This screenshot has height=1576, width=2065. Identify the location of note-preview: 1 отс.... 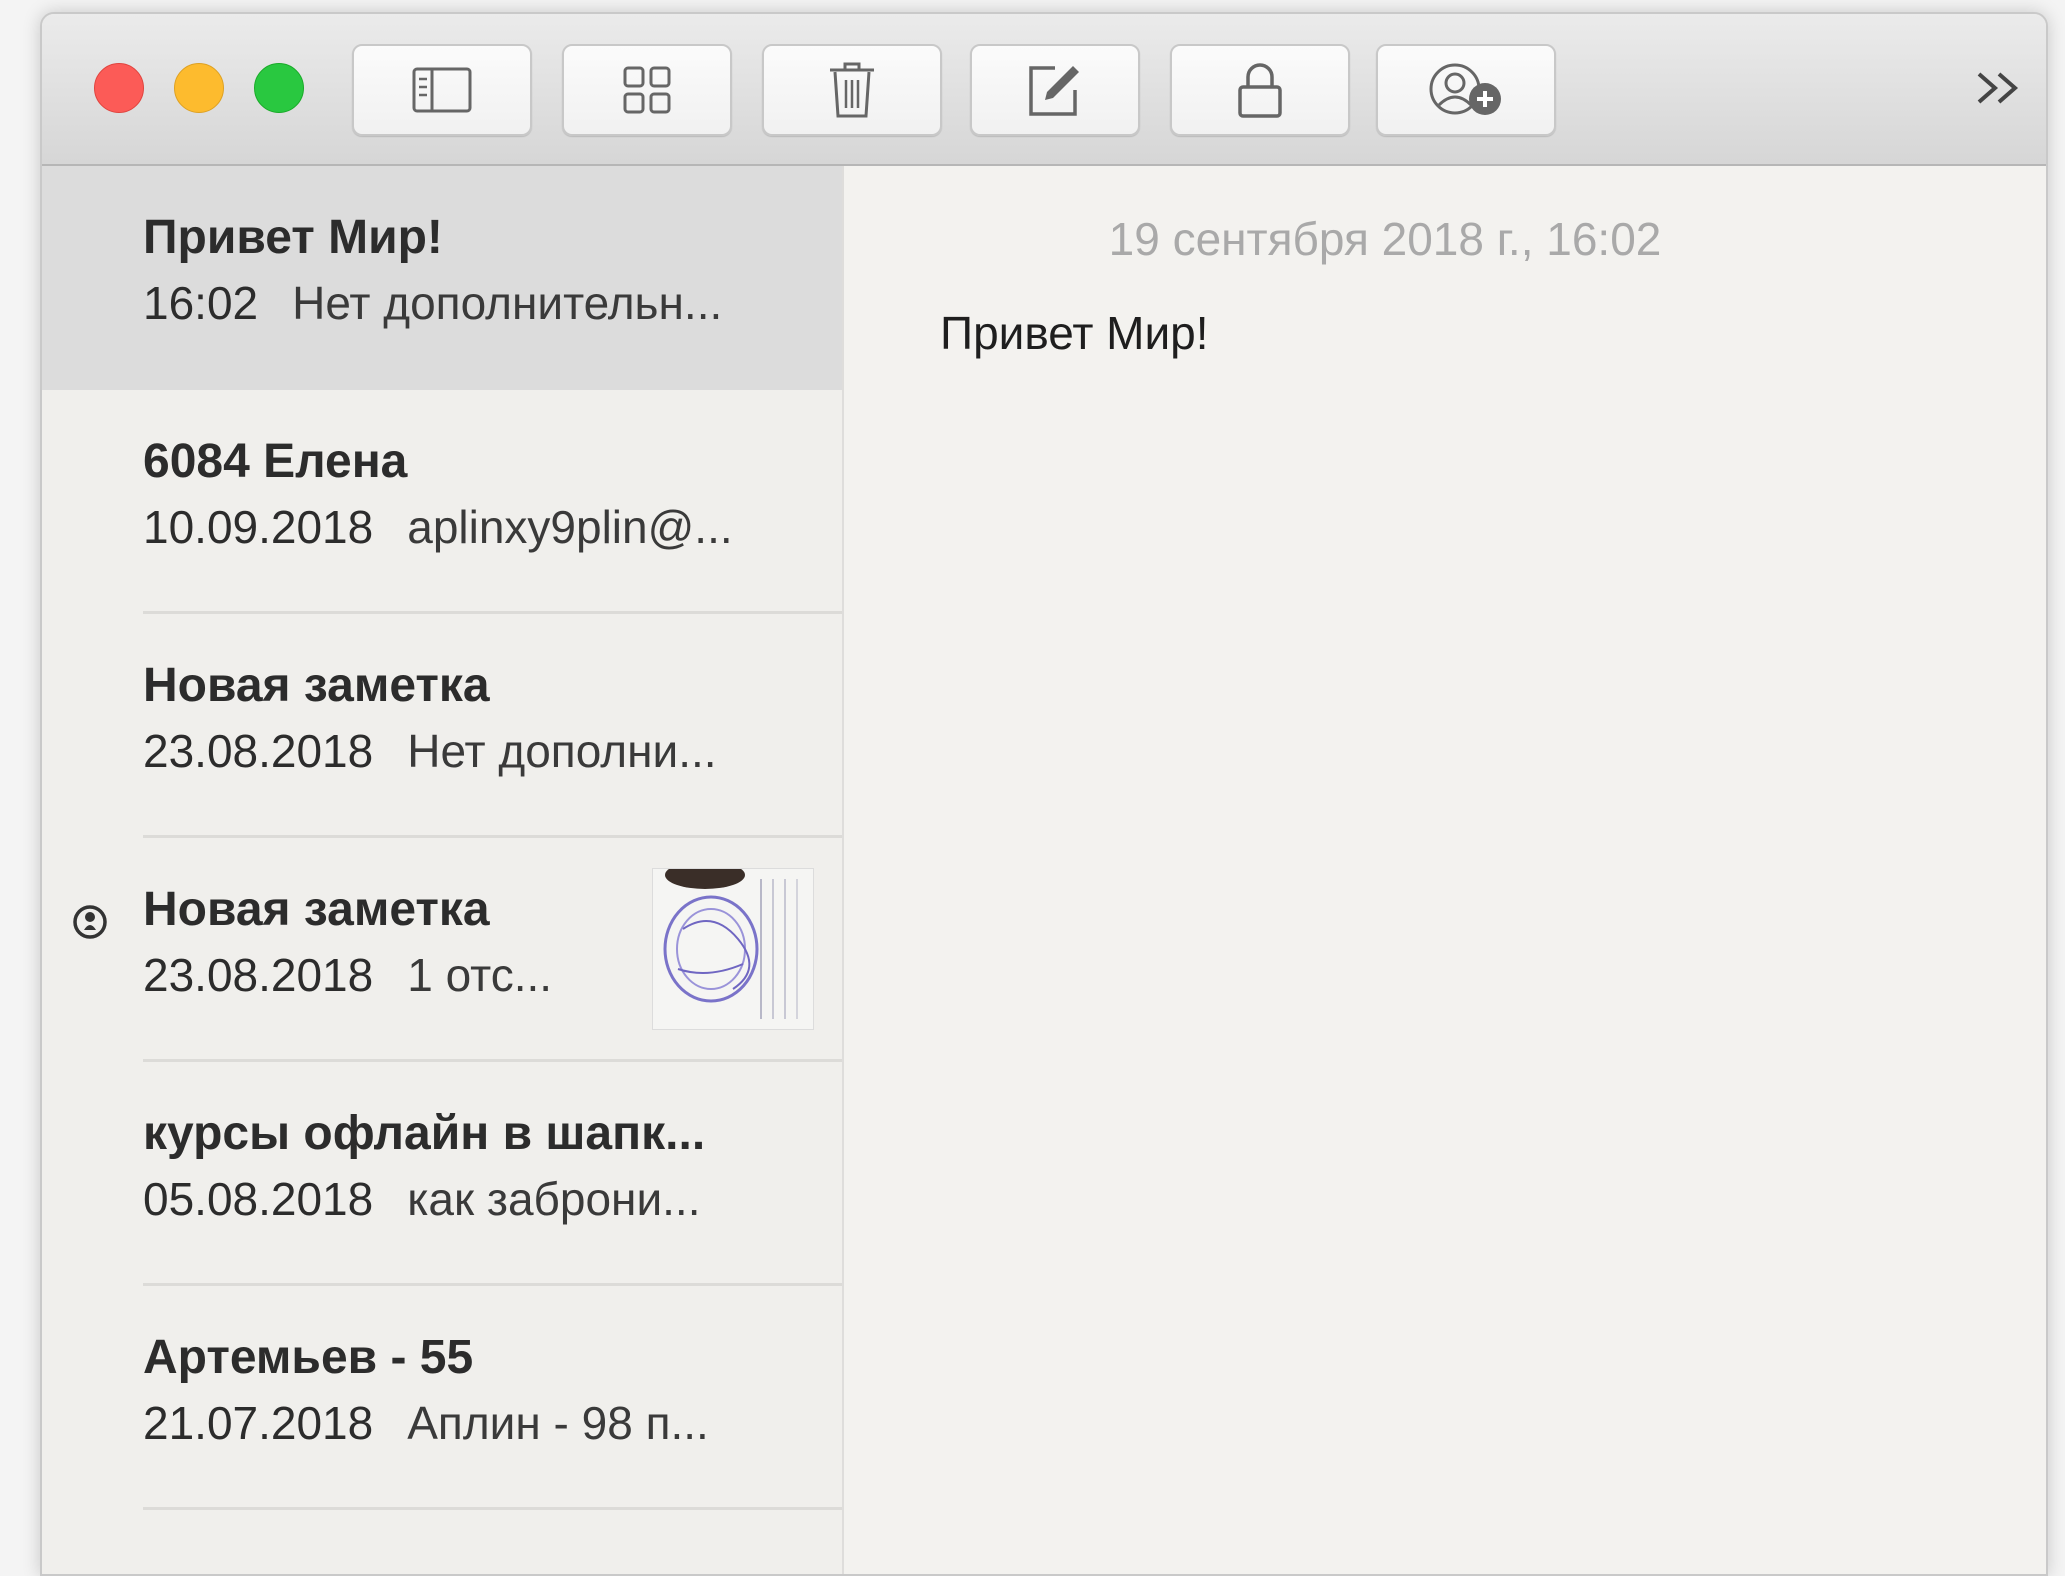
(480, 975).